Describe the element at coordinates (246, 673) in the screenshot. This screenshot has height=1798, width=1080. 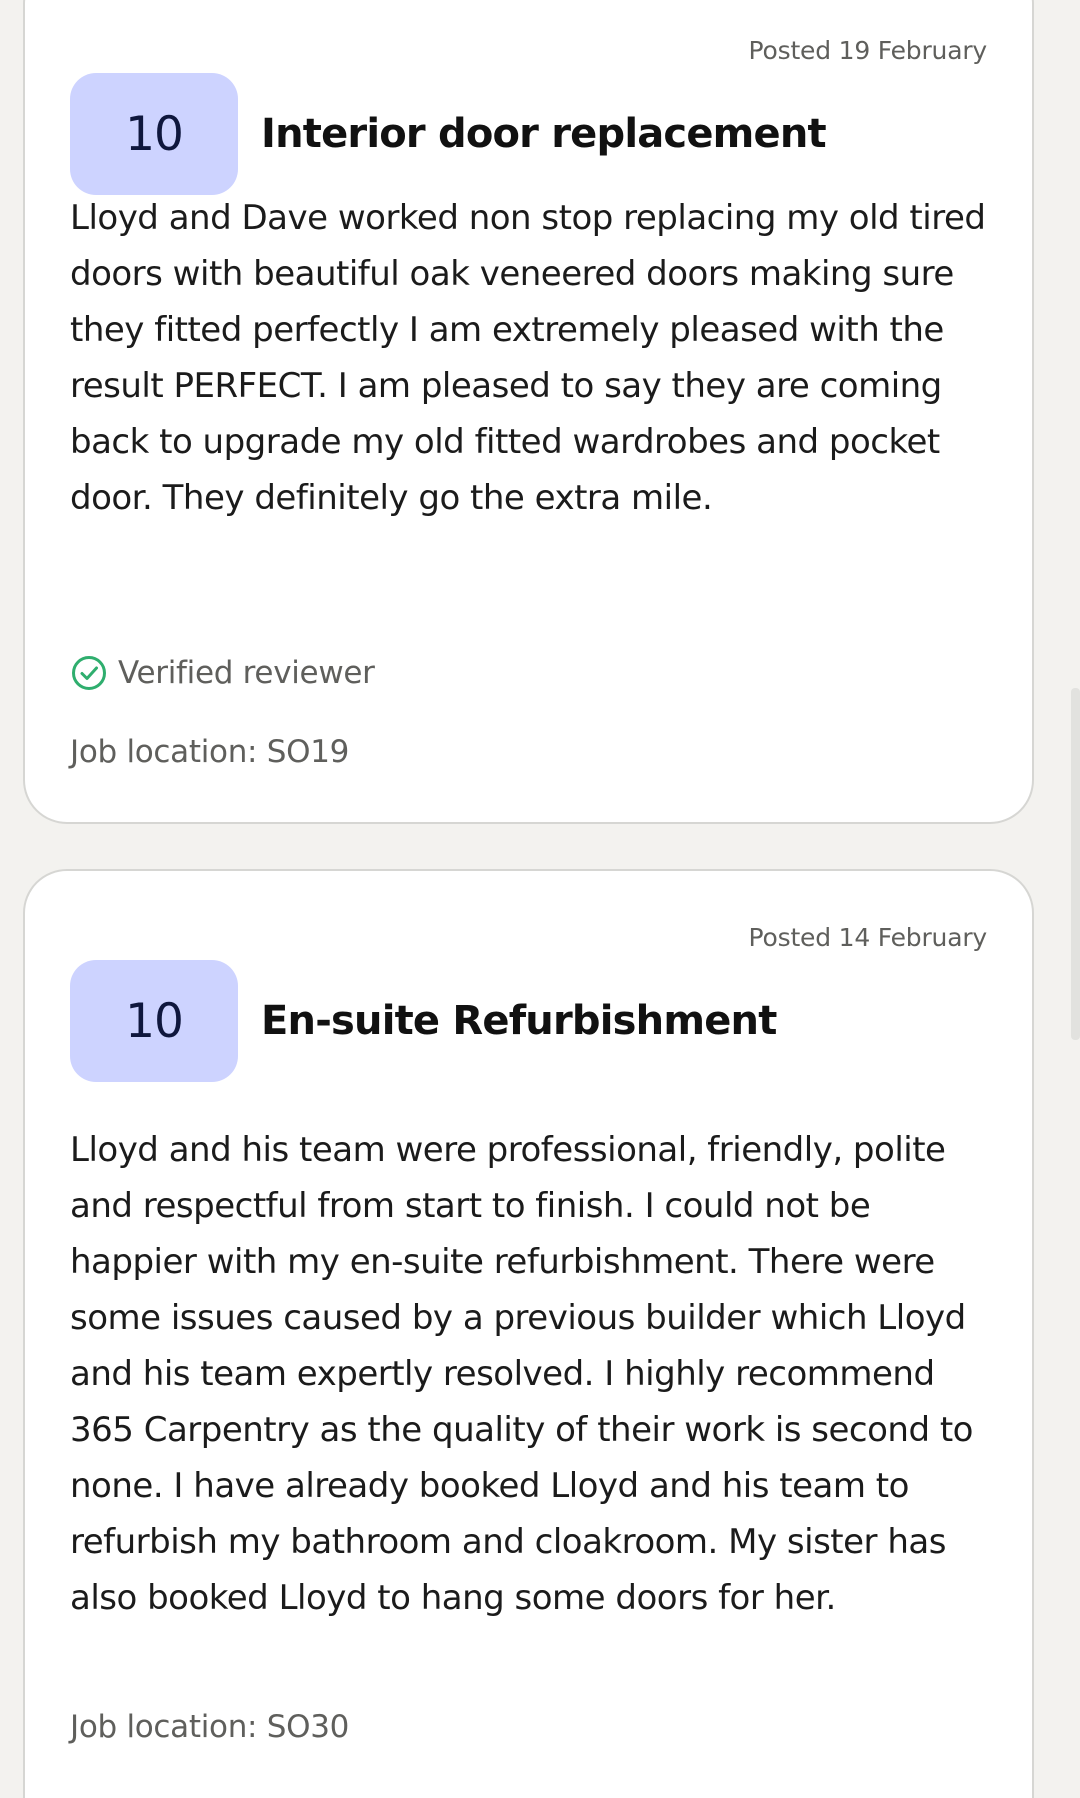
I see `verified-label: Verified reviewer` at that location.